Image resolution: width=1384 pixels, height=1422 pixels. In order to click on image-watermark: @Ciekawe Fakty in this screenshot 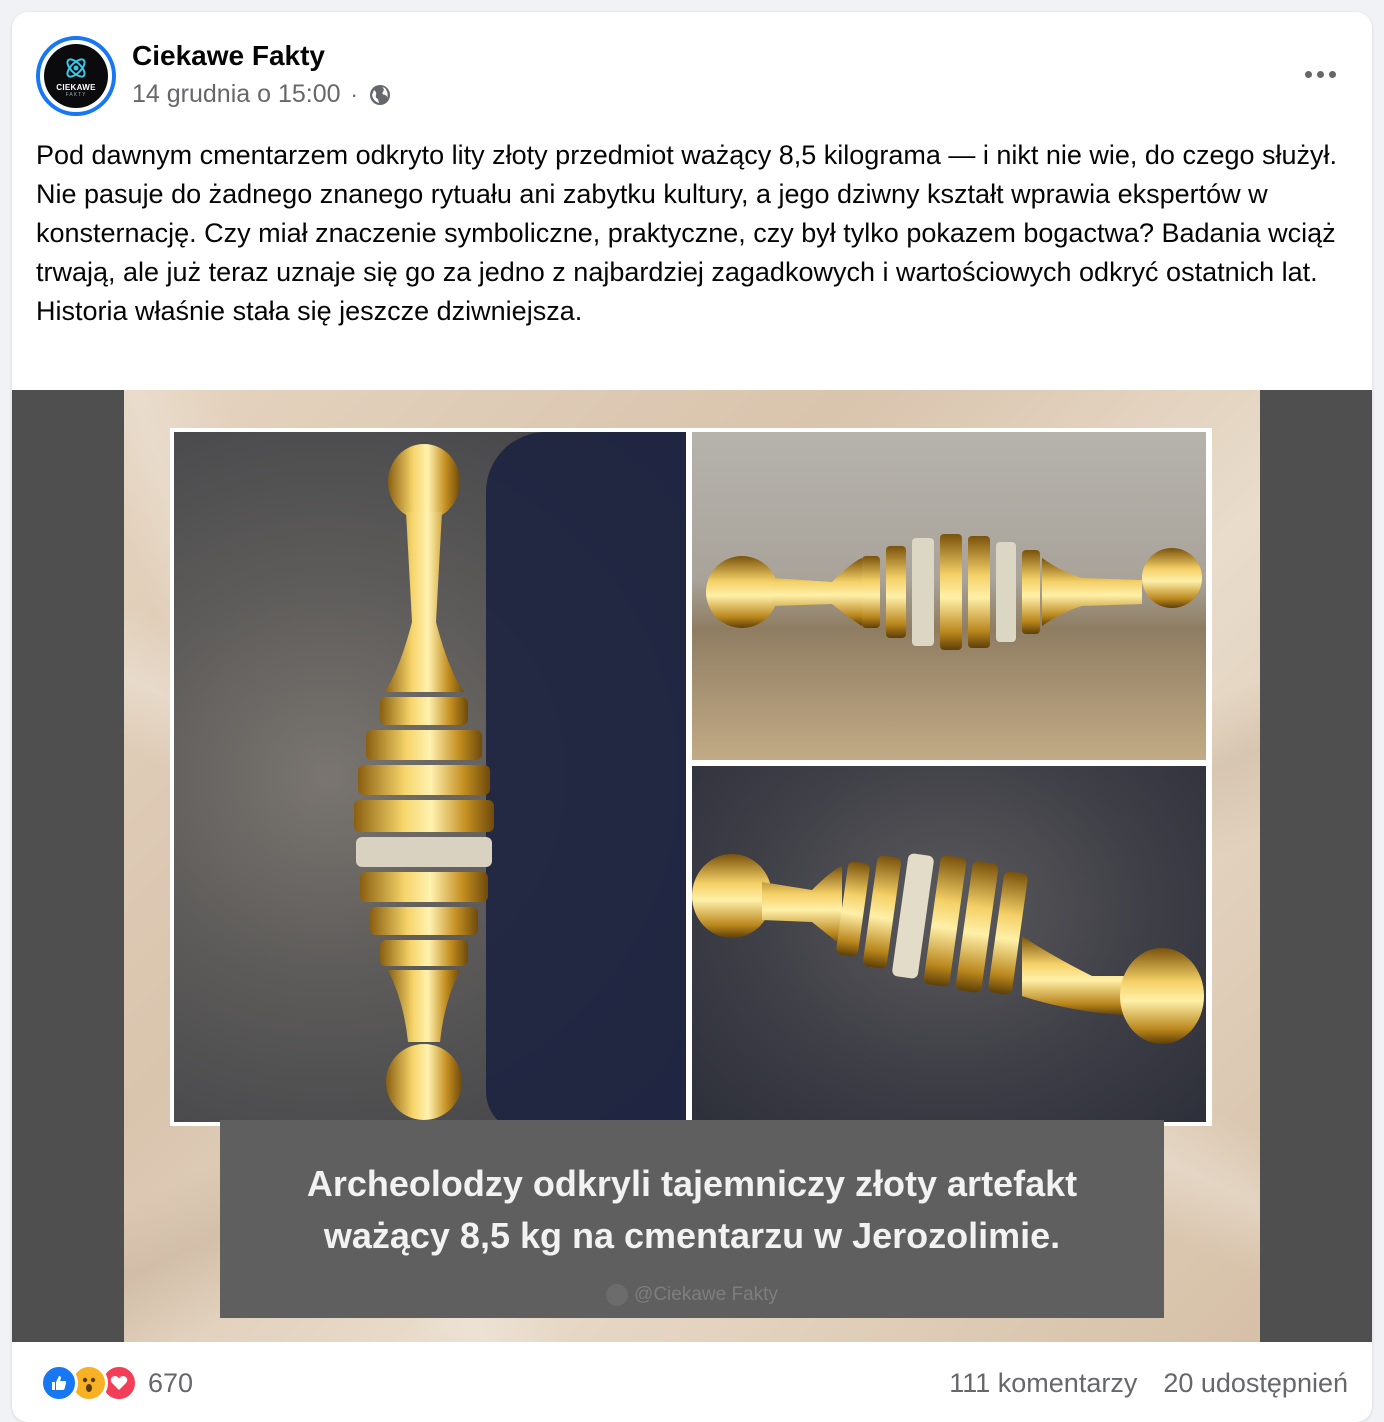, I will do `click(692, 1295)`.